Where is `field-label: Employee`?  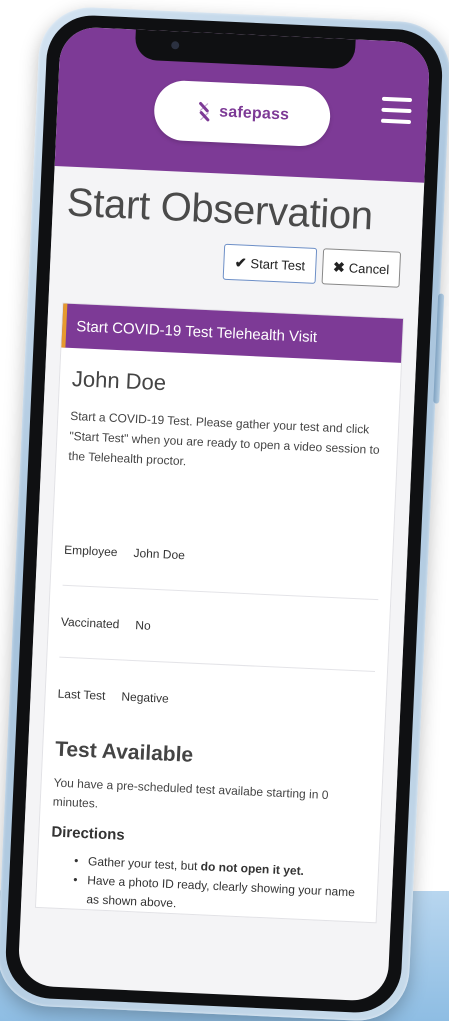 field-label: Employee is located at coordinates (90, 550).